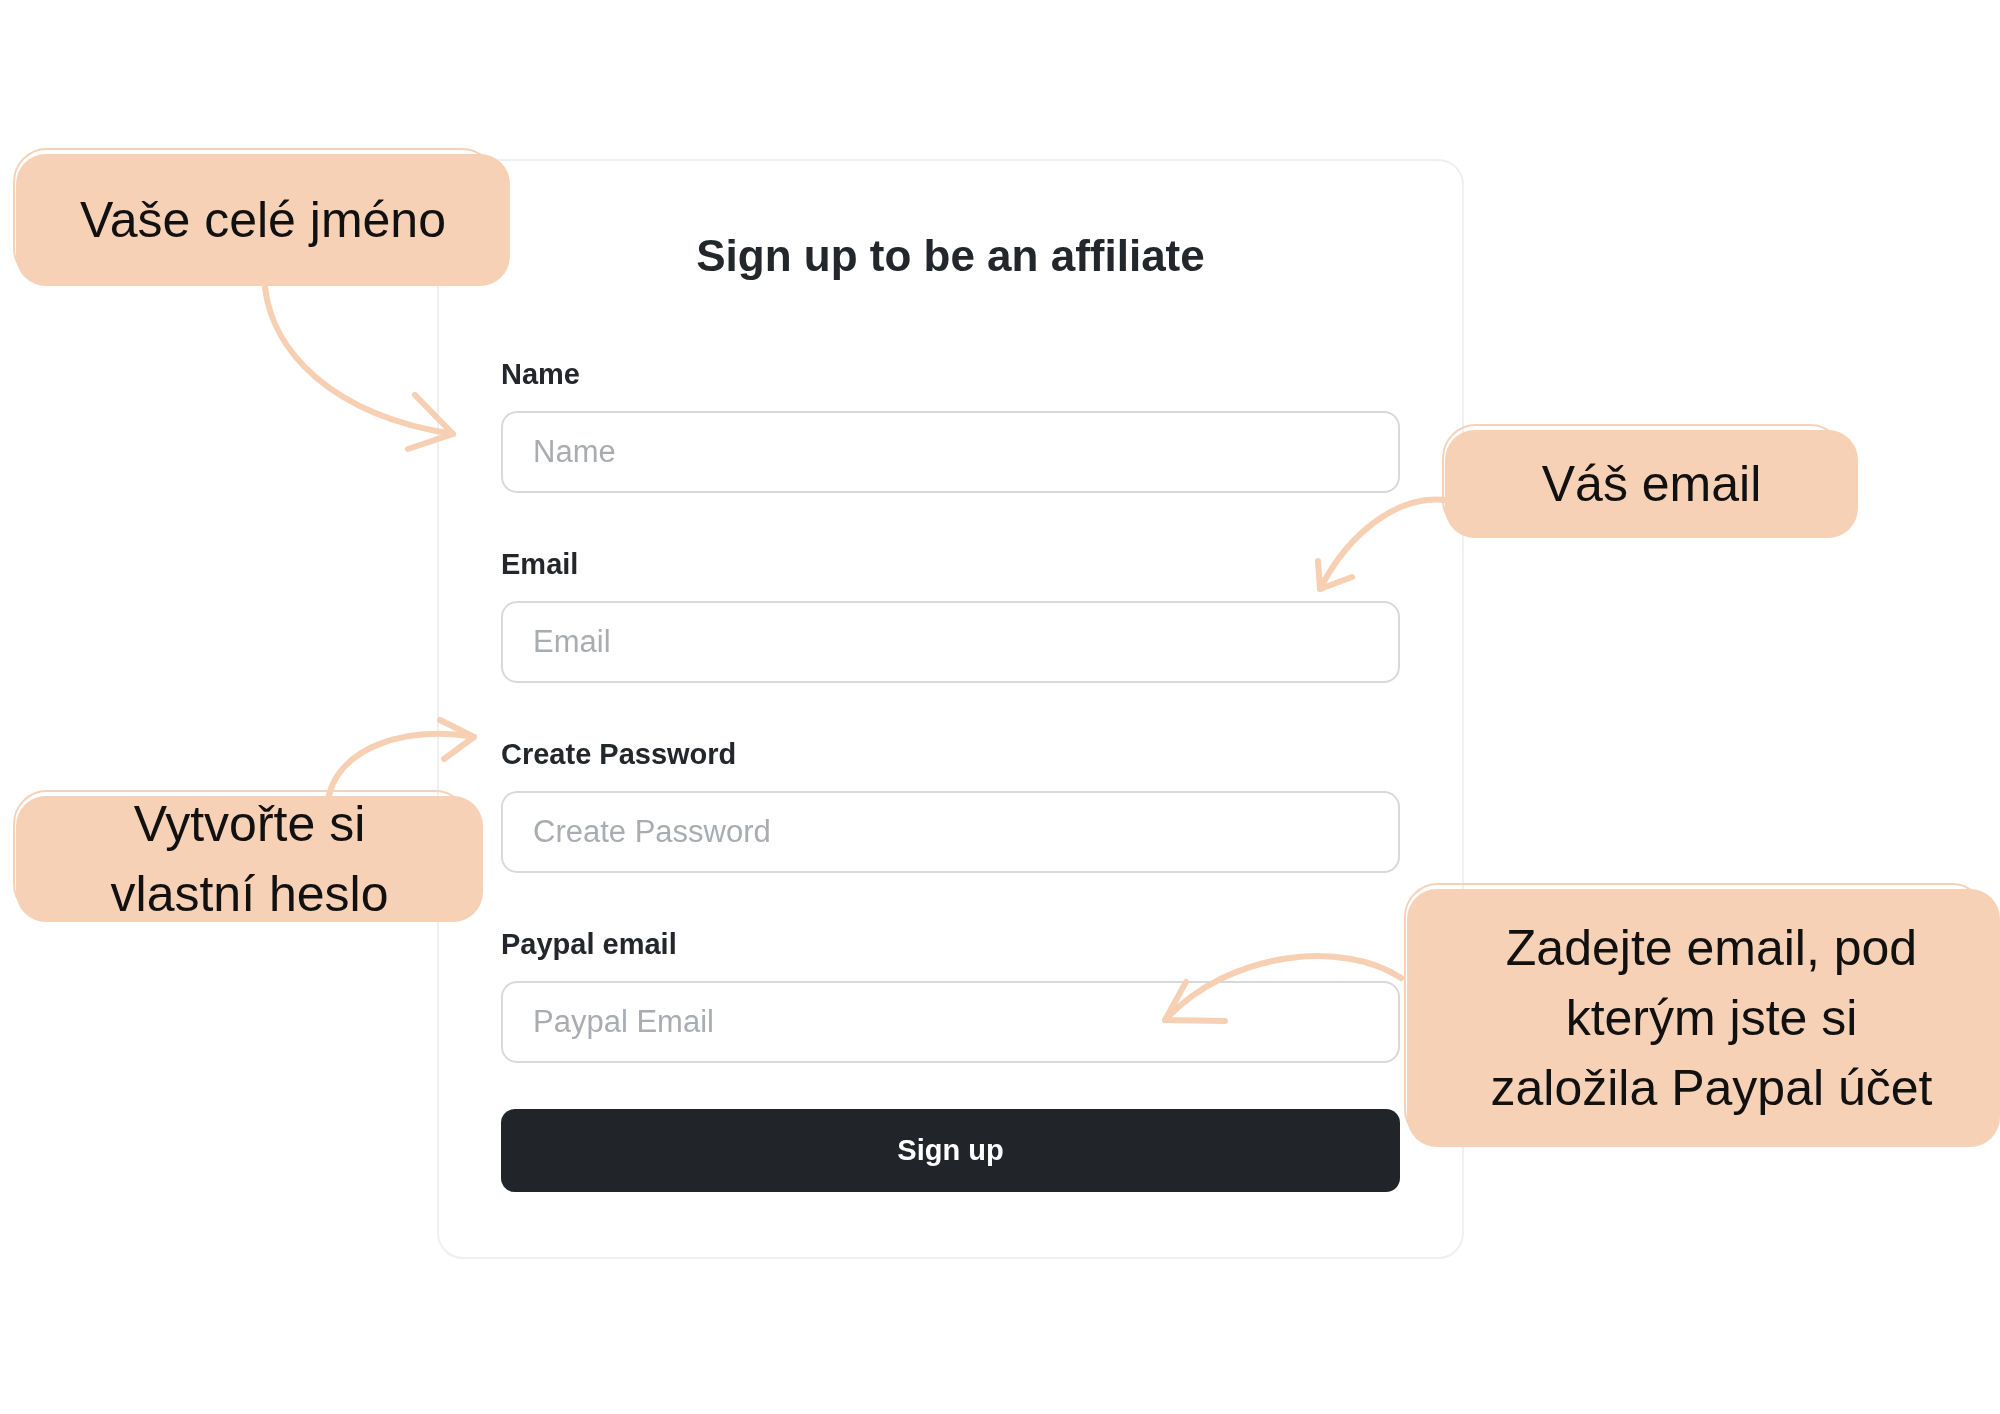  Describe the element at coordinates (619, 754) in the screenshot. I see `field-label: Create Password` at that location.